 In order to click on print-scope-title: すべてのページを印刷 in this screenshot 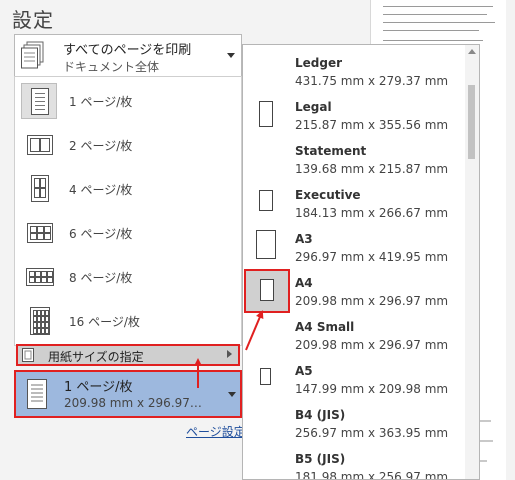, I will do `click(127, 50)`.